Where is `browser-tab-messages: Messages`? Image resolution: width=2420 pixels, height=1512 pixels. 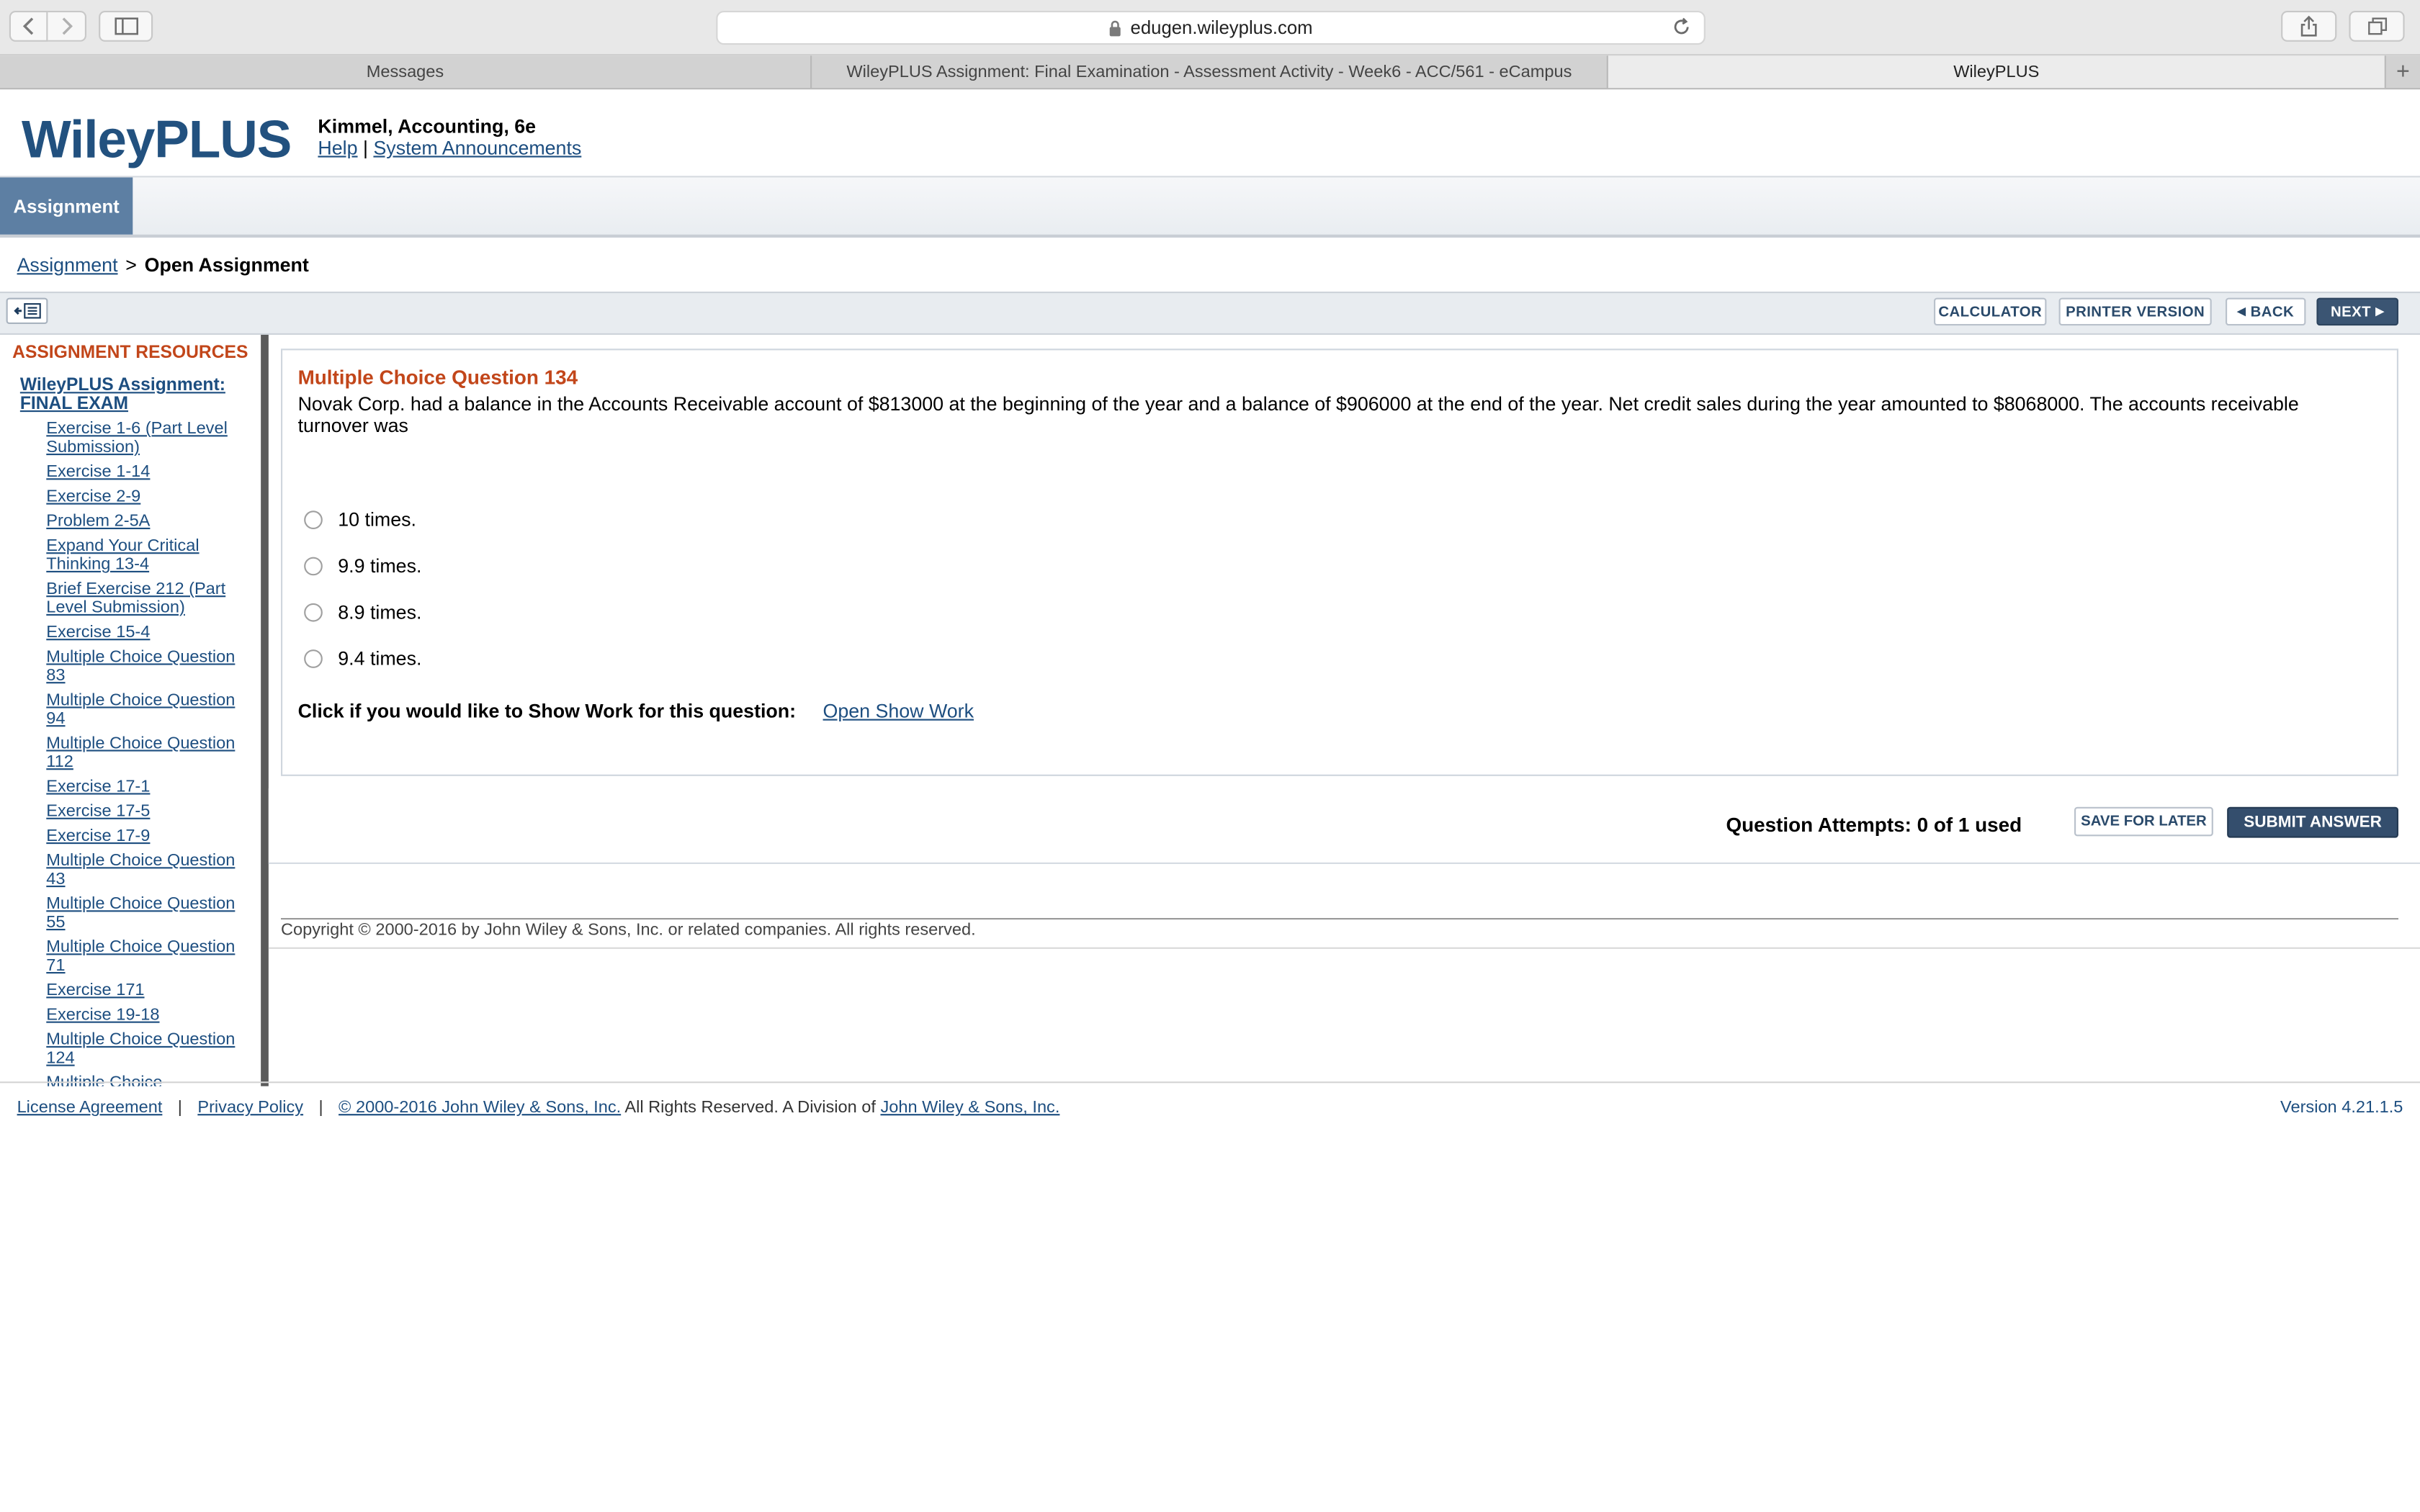
browser-tab-messages: Messages is located at coordinates (406, 72).